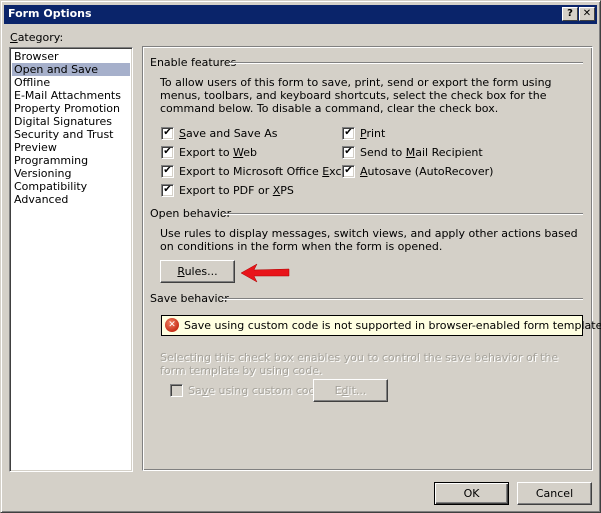 The image size is (601, 513). I want to click on enable-features-divider, so click(406, 63).